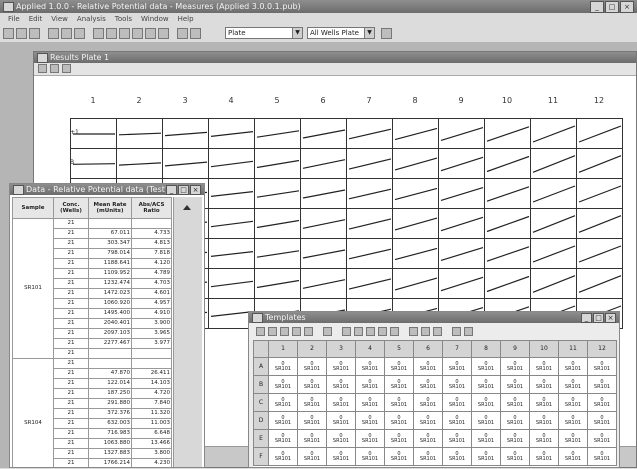 The image size is (637, 469). Describe the element at coordinates (358, 331) in the screenshot. I see `series-icon` at that location.